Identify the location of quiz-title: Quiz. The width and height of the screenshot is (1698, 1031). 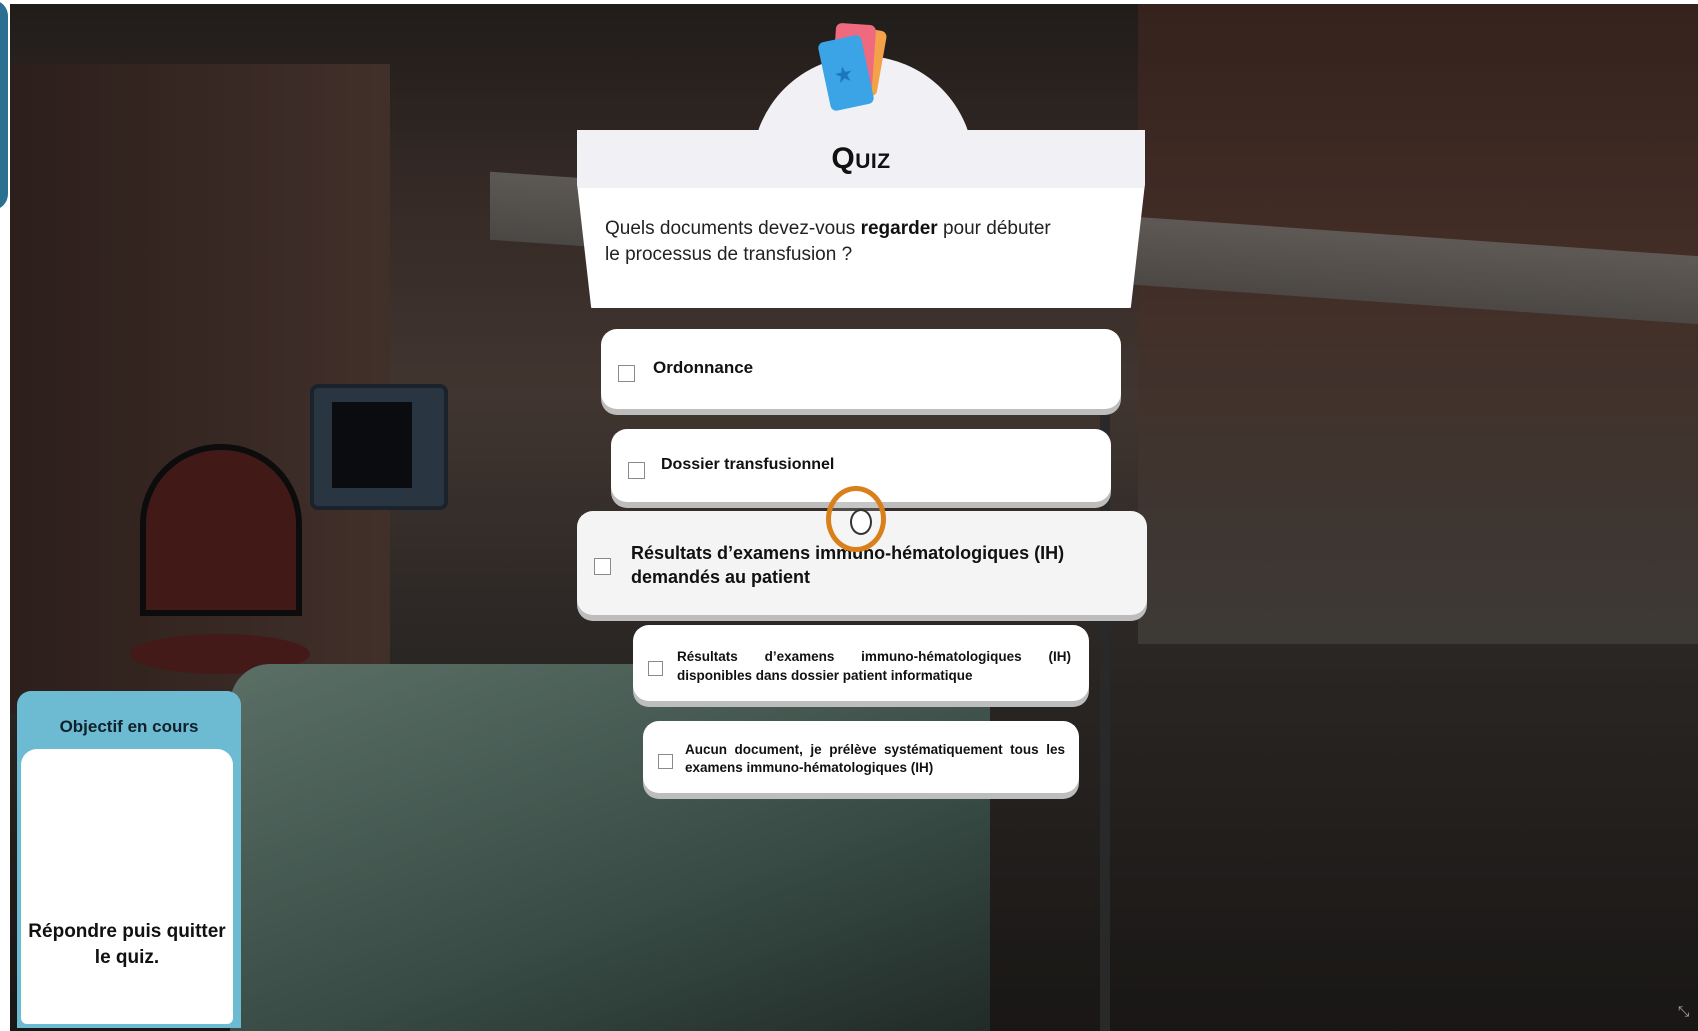
(861, 158).